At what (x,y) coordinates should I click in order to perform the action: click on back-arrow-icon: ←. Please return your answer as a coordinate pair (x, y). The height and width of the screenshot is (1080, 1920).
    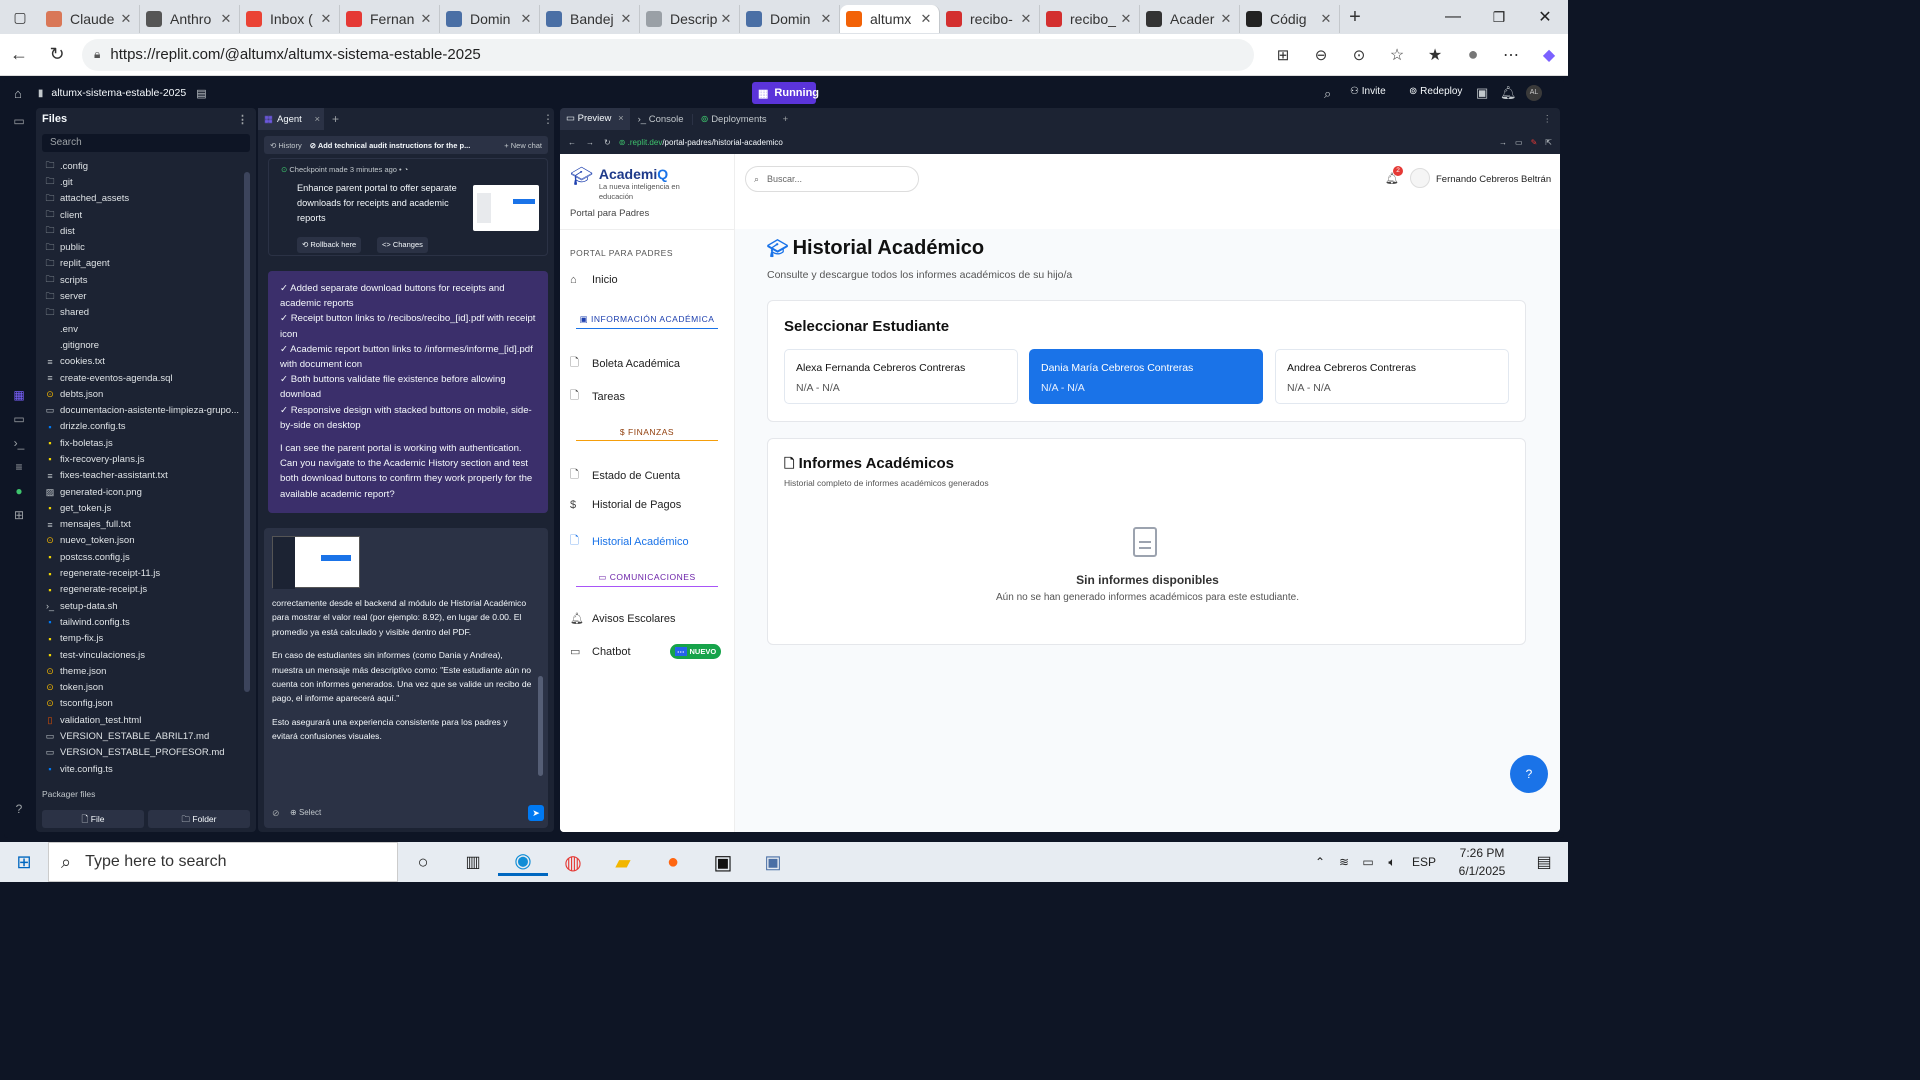
    Looking at the image, I should click on (19, 54).